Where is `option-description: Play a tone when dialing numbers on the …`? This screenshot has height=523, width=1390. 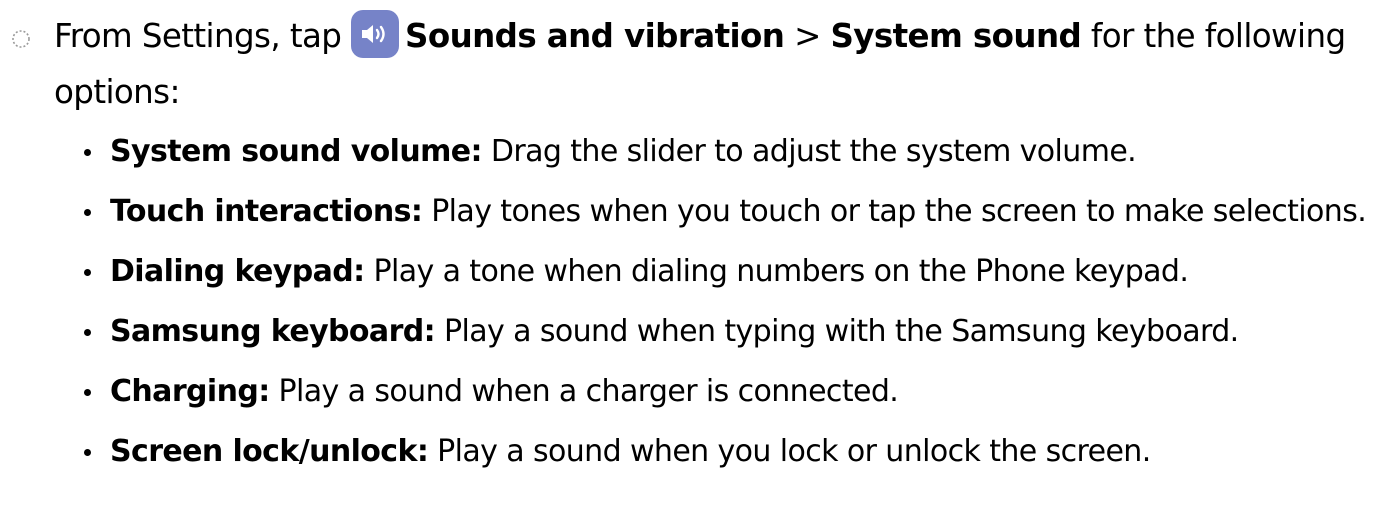
option-description: Play a tone when dialing numbers on the … is located at coordinates (781, 271).